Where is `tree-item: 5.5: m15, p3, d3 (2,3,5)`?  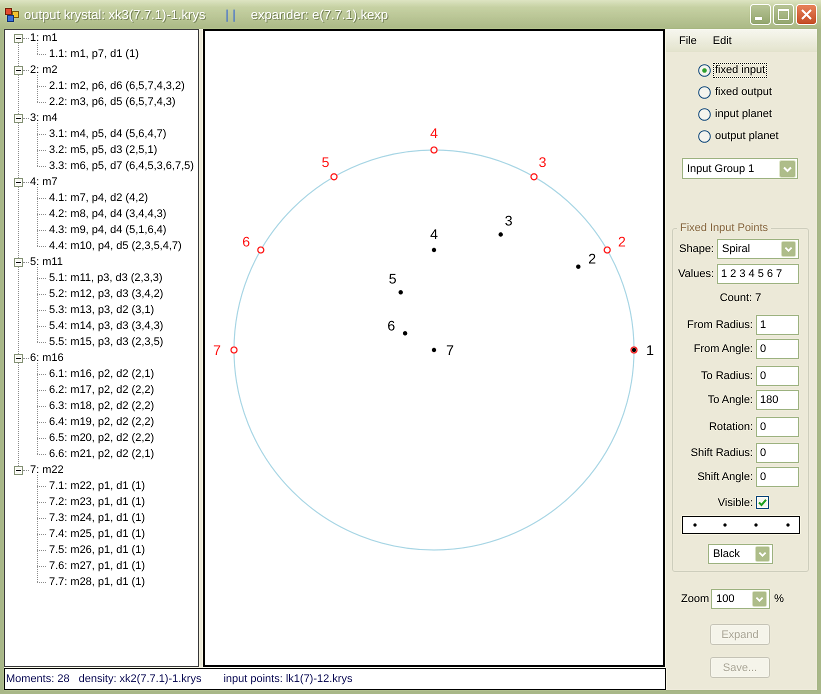 tree-item: 5.5: m15, p3, d3 (2,3,5) is located at coordinates (106, 342).